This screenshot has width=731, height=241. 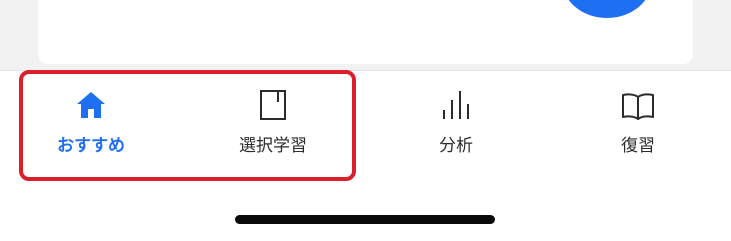 What do you see at coordinates (638, 146) in the screenshot?
I see `tab-label: 復習` at bounding box center [638, 146].